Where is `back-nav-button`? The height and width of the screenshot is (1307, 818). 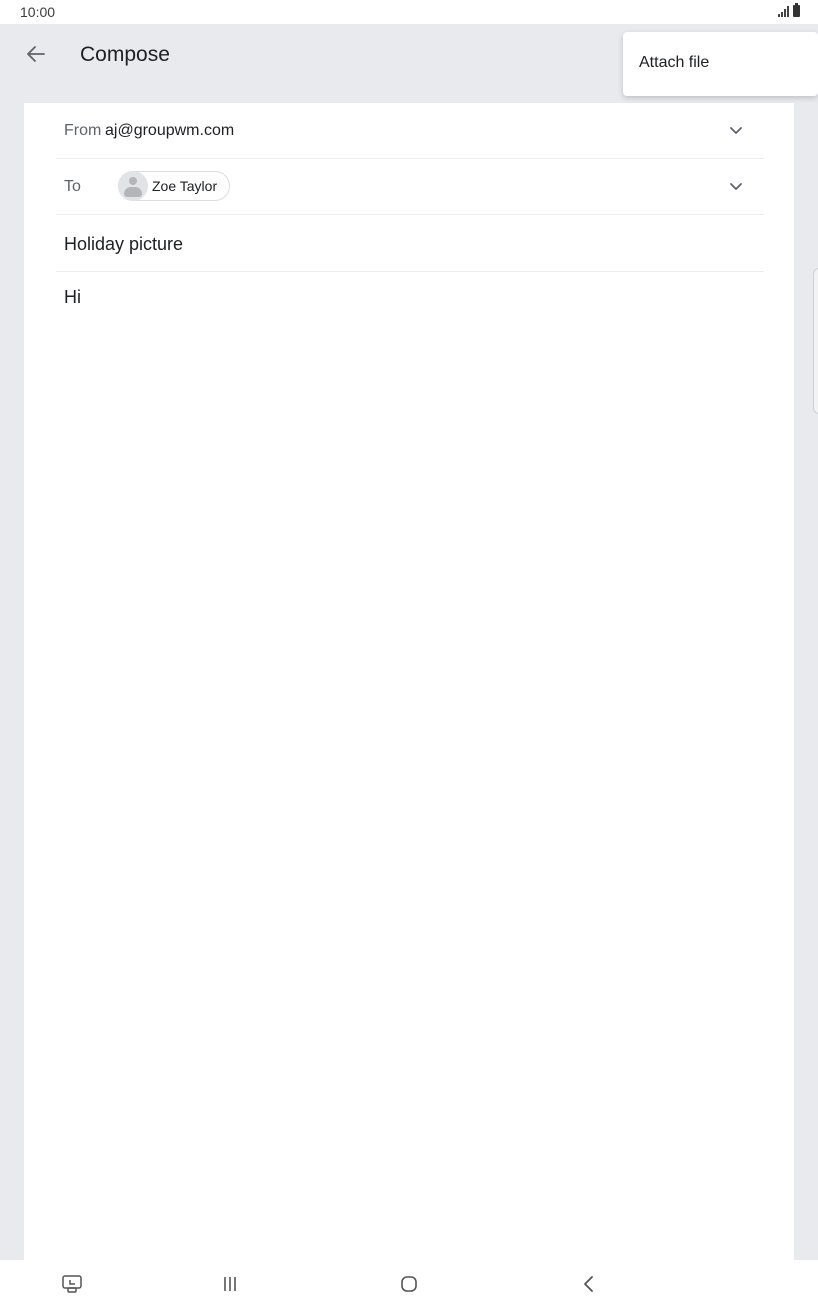
back-nav-button is located at coordinates (589, 1284).